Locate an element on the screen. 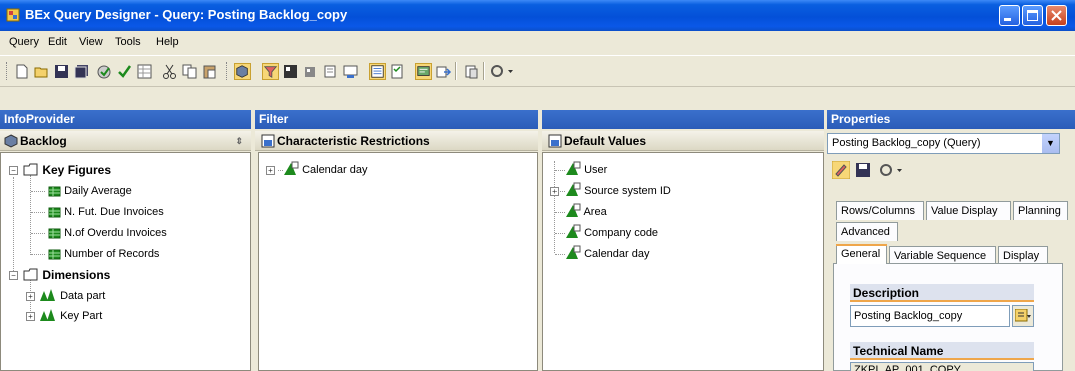 The height and width of the screenshot is (371, 1075). menu-help: Help is located at coordinates (167, 42).